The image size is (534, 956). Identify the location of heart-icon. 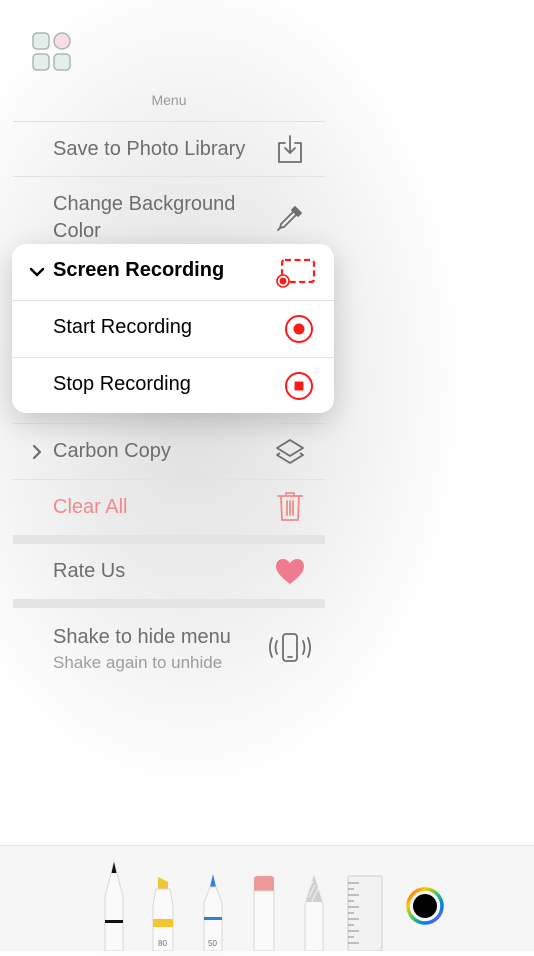
(290, 572).